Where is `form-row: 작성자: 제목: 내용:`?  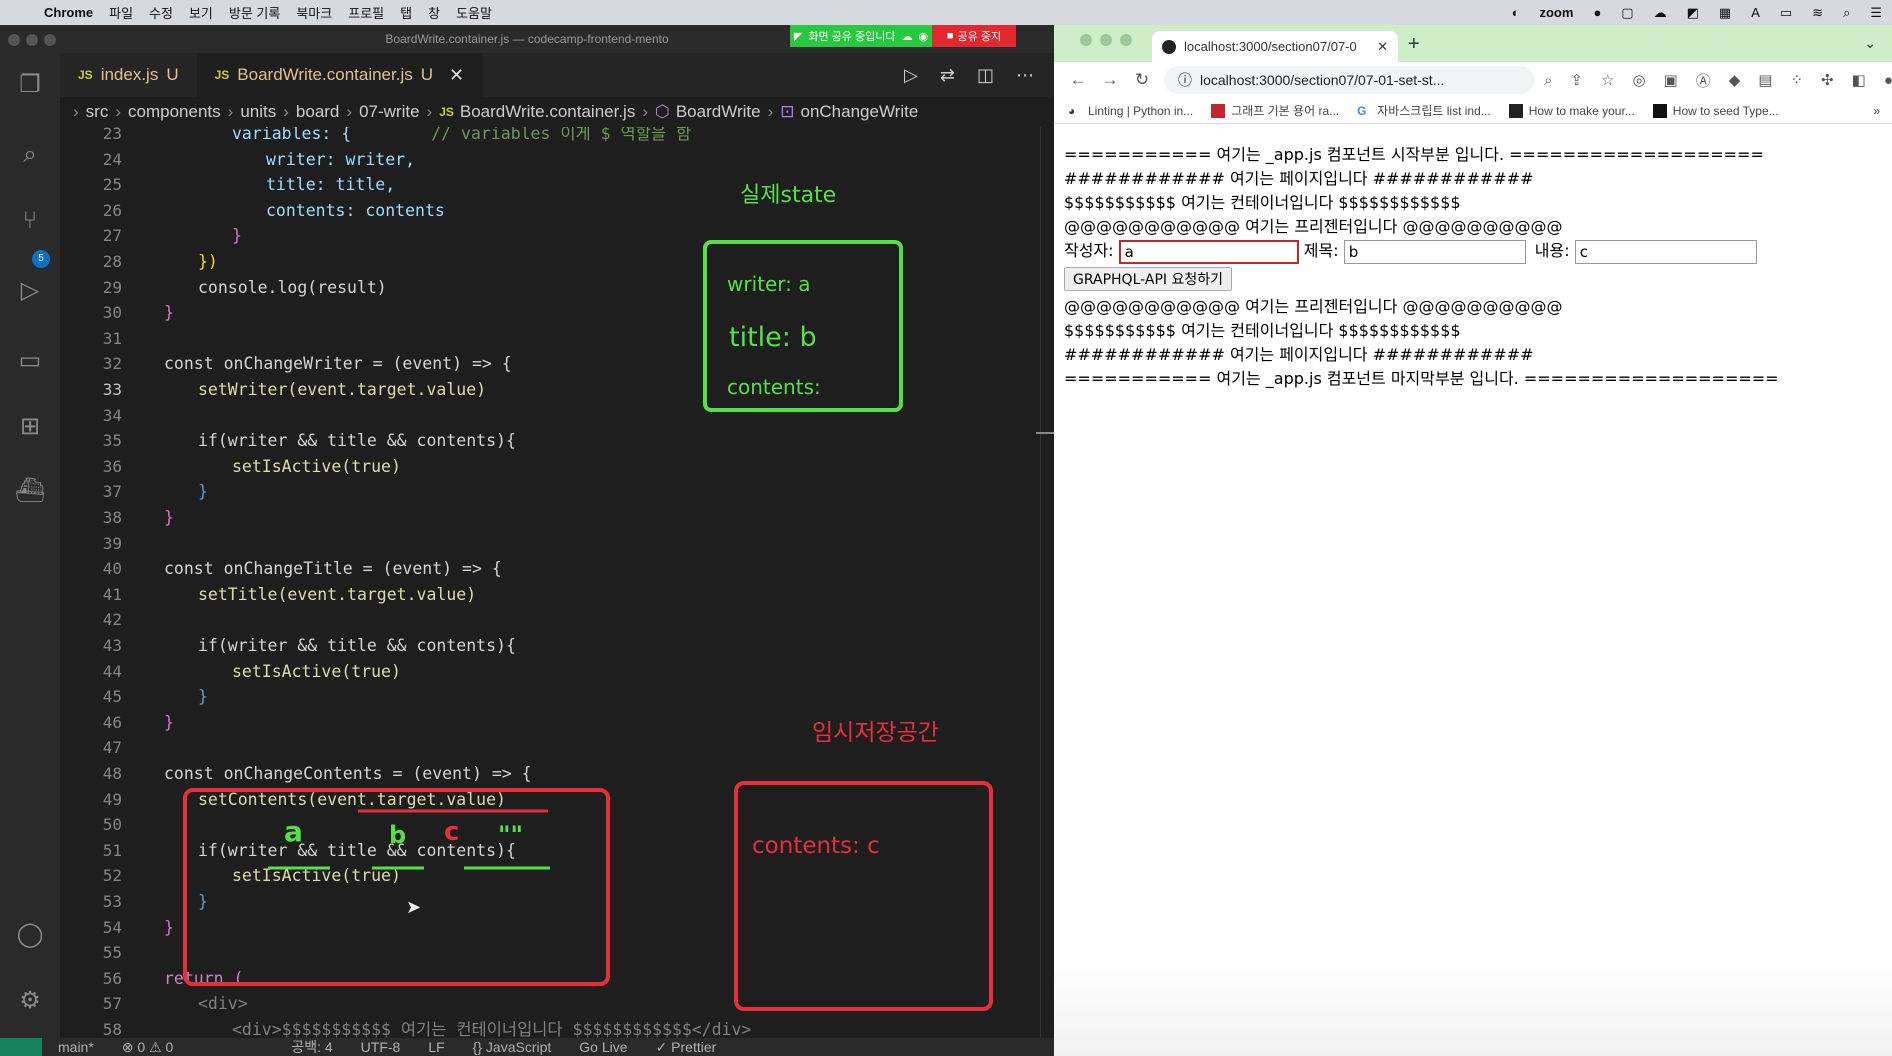
form-row: 작성자: 제목: 내용: is located at coordinates (1474, 251).